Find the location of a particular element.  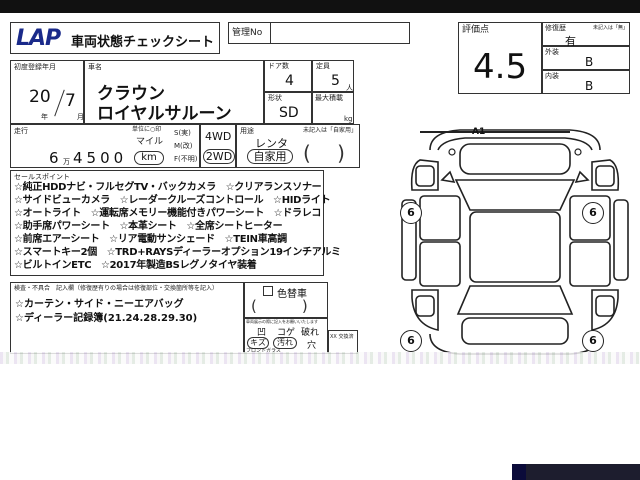

score-label: 評価点 is located at coordinates (476, 30).